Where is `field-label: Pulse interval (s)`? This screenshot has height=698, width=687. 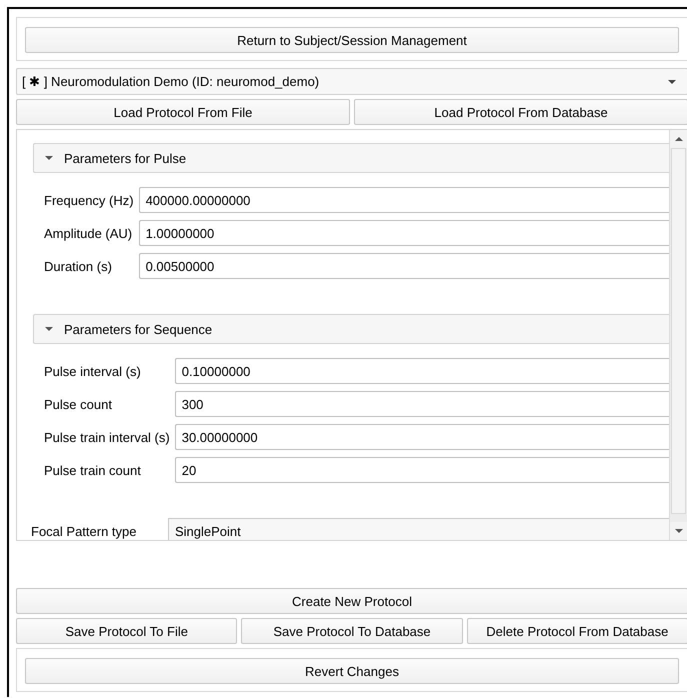 field-label: Pulse interval (s) is located at coordinates (93, 371).